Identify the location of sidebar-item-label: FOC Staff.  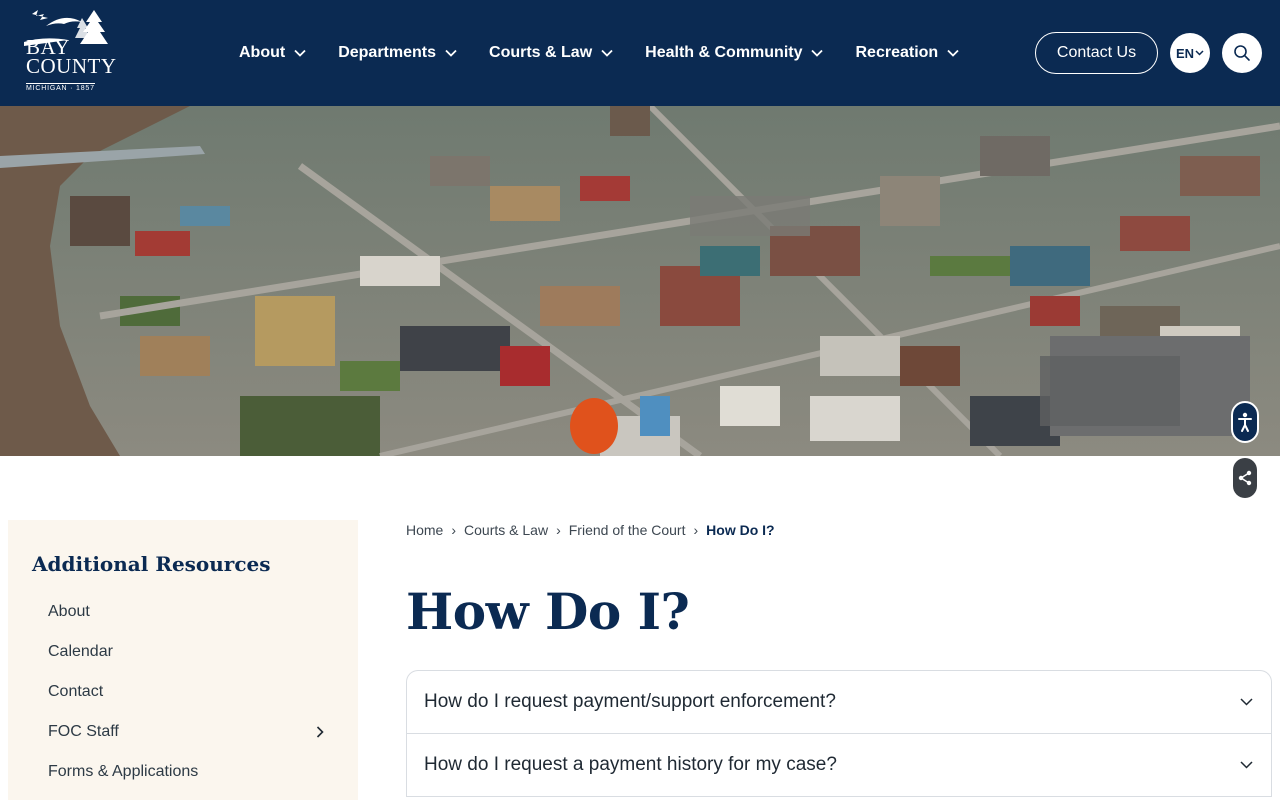
(83, 731).